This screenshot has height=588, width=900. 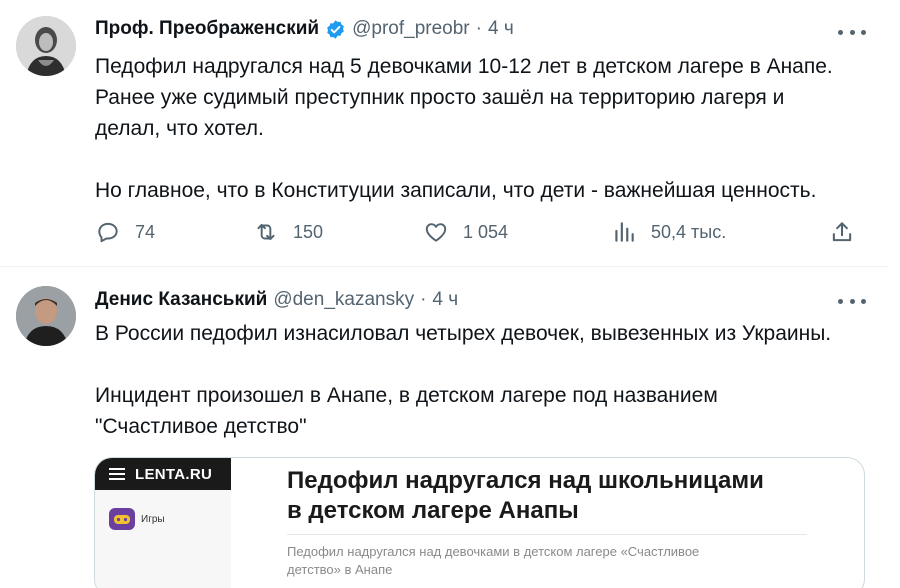 I want to click on tweet-header: Денис Казанський @den_kazansky · 4 ч, so click(x=276, y=300).